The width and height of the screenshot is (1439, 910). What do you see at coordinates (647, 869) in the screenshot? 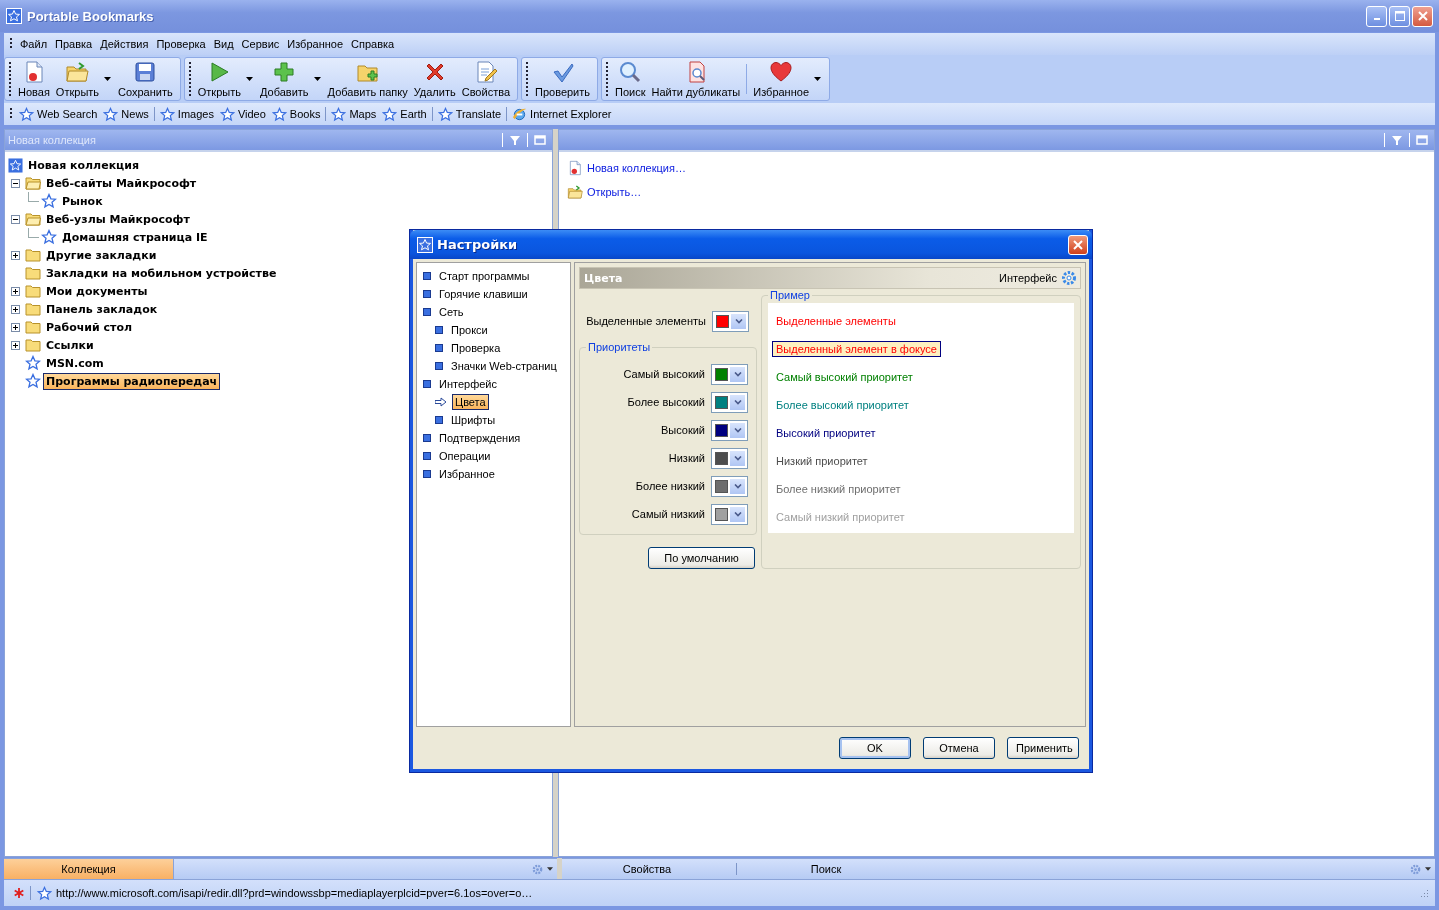
I see `panel-tab: Свойства` at bounding box center [647, 869].